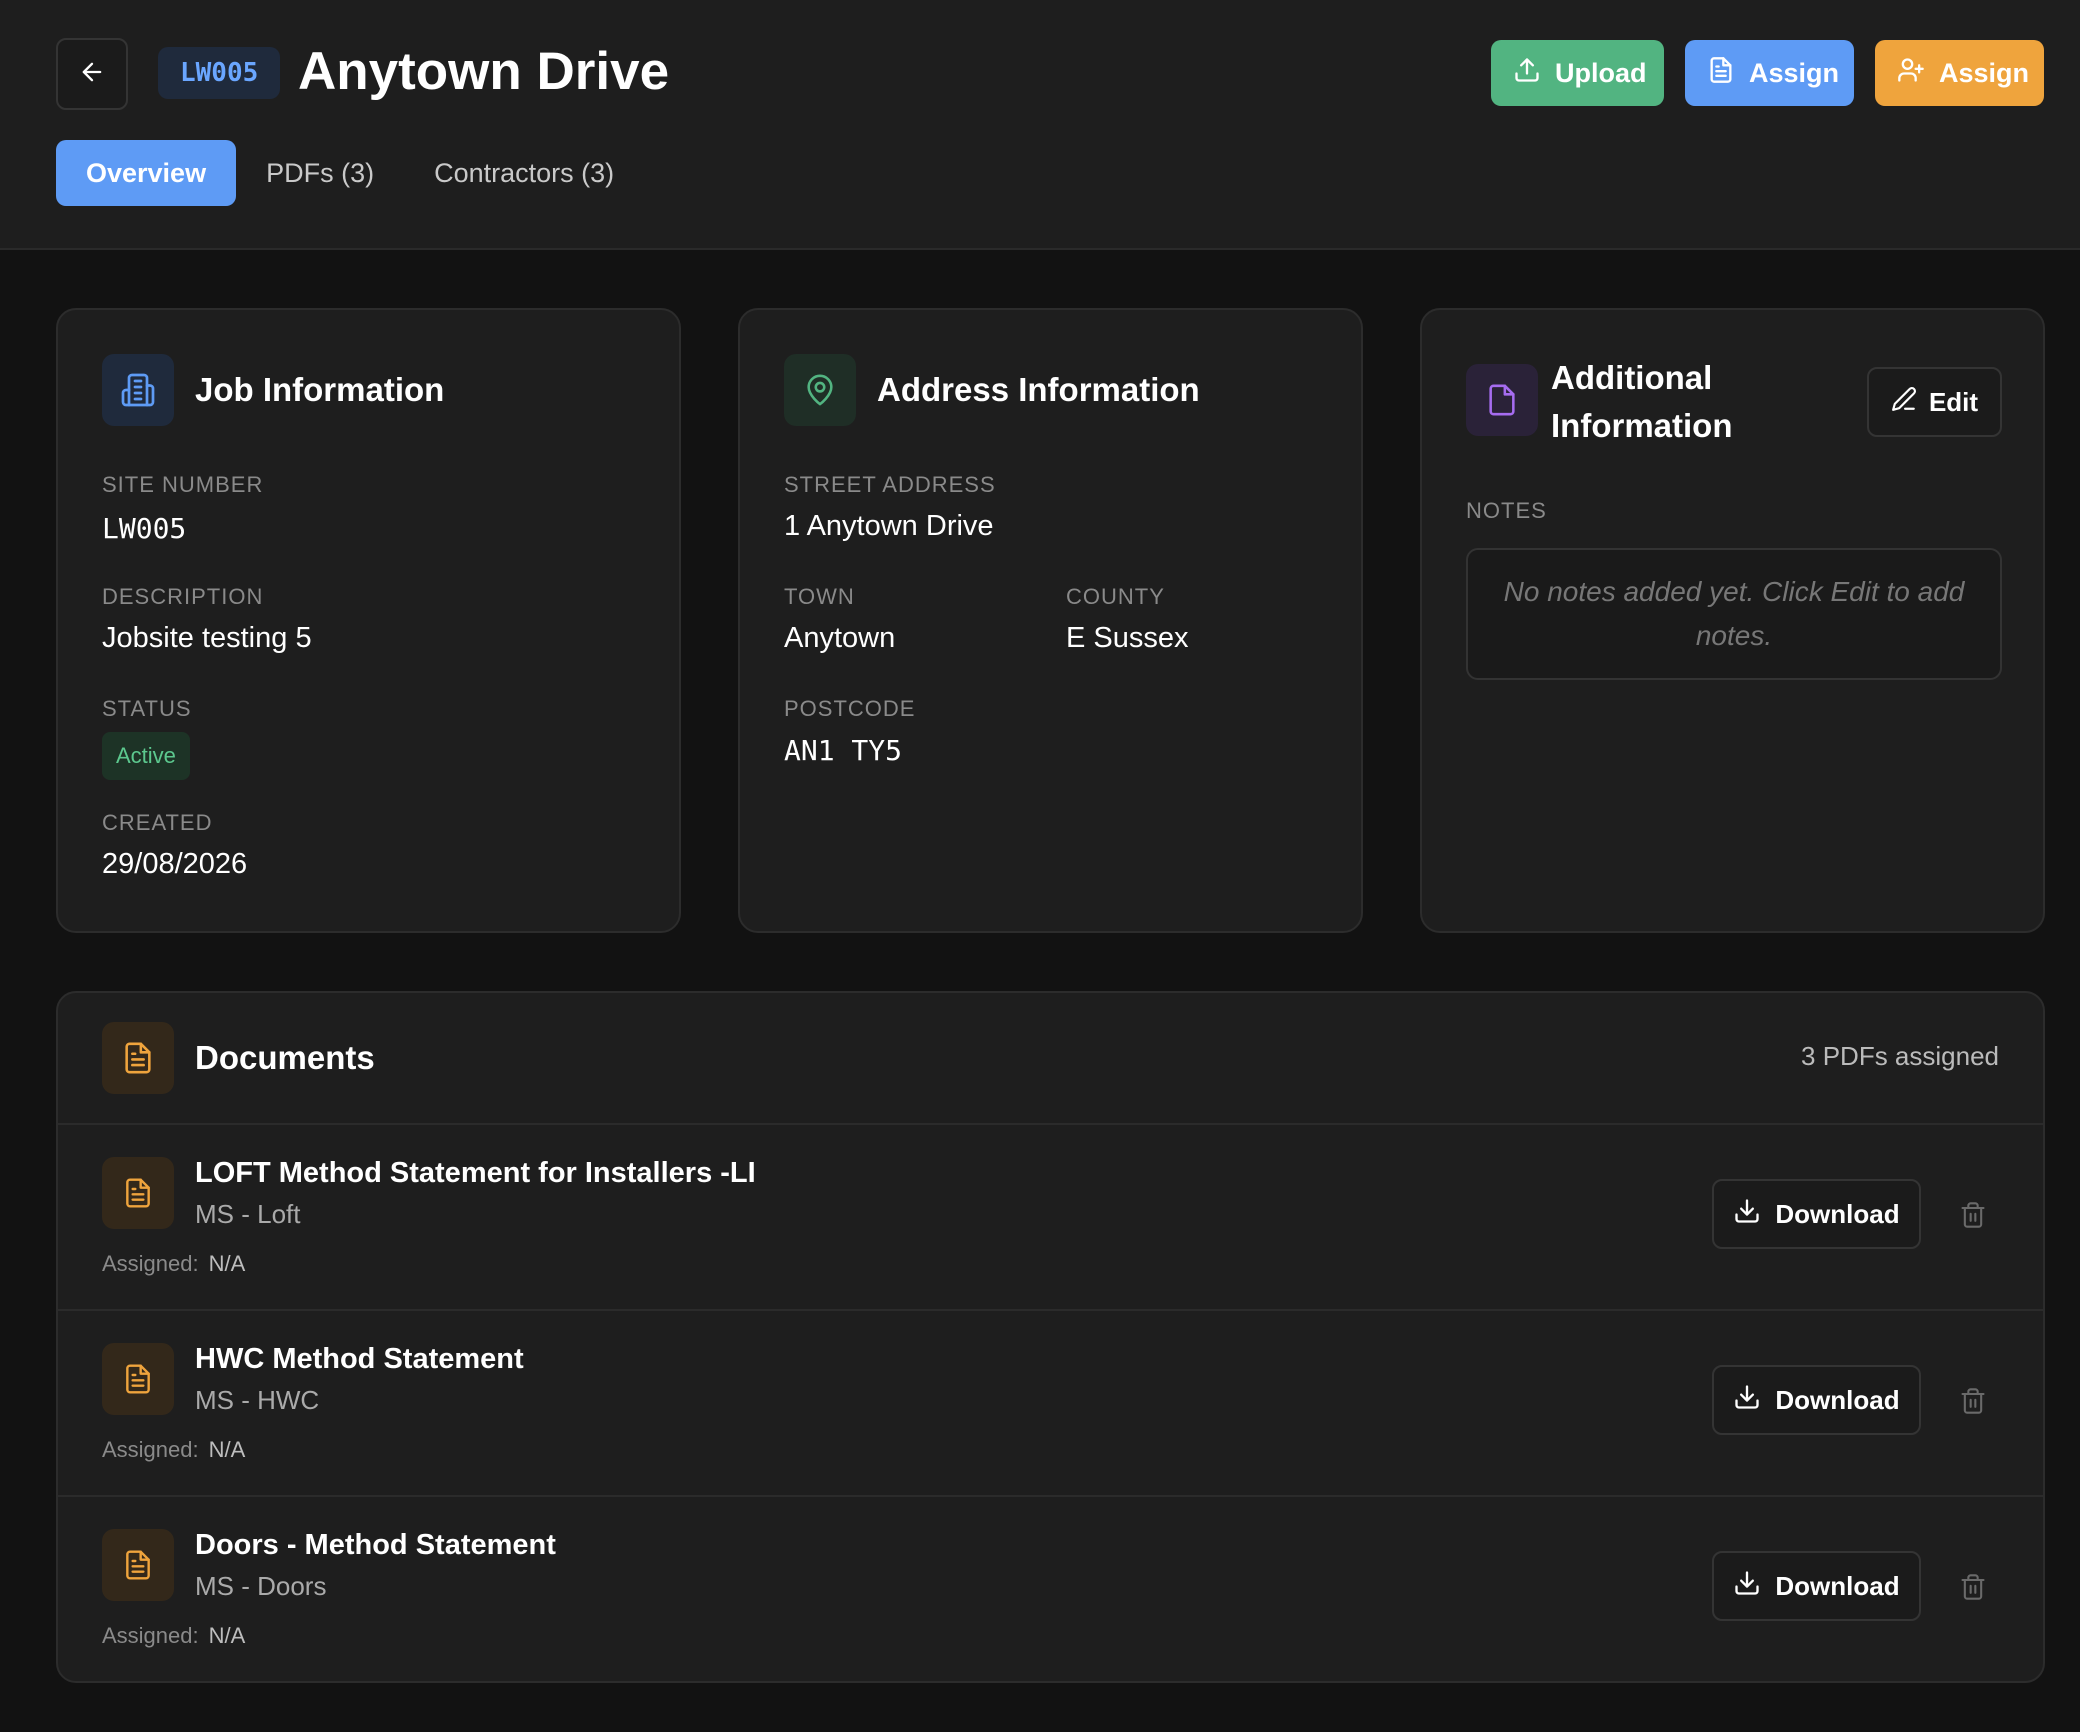  I want to click on documents-title: Documents, so click(285, 1057).